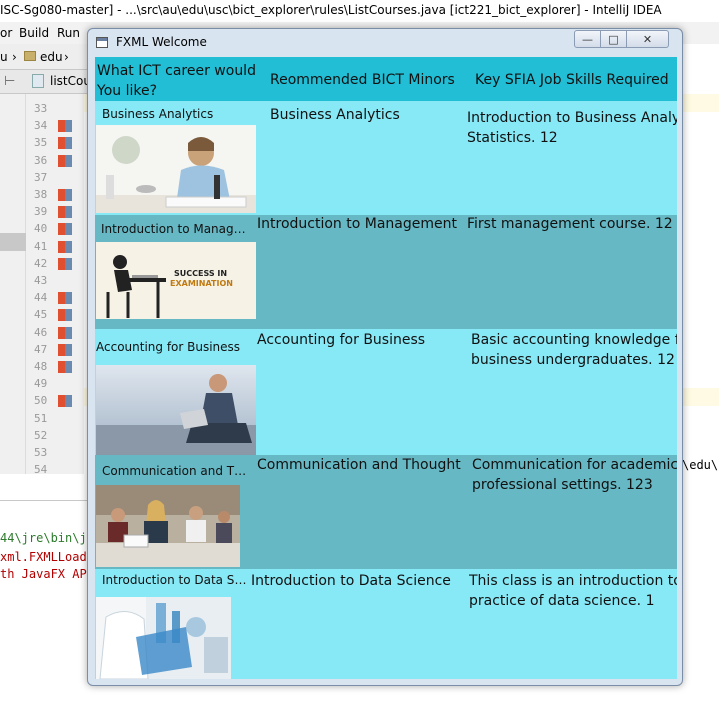 The width and height of the screenshot is (719, 705). What do you see at coordinates (13, 242) in the screenshot?
I see `gutter-highlight` at bounding box center [13, 242].